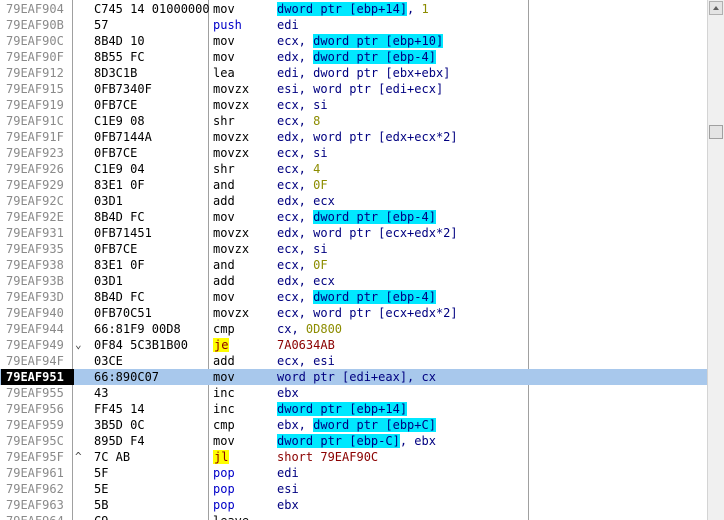  I want to click on instruction-row: 79EAF93B 03D1 add edx, ecx, so click(353, 281).